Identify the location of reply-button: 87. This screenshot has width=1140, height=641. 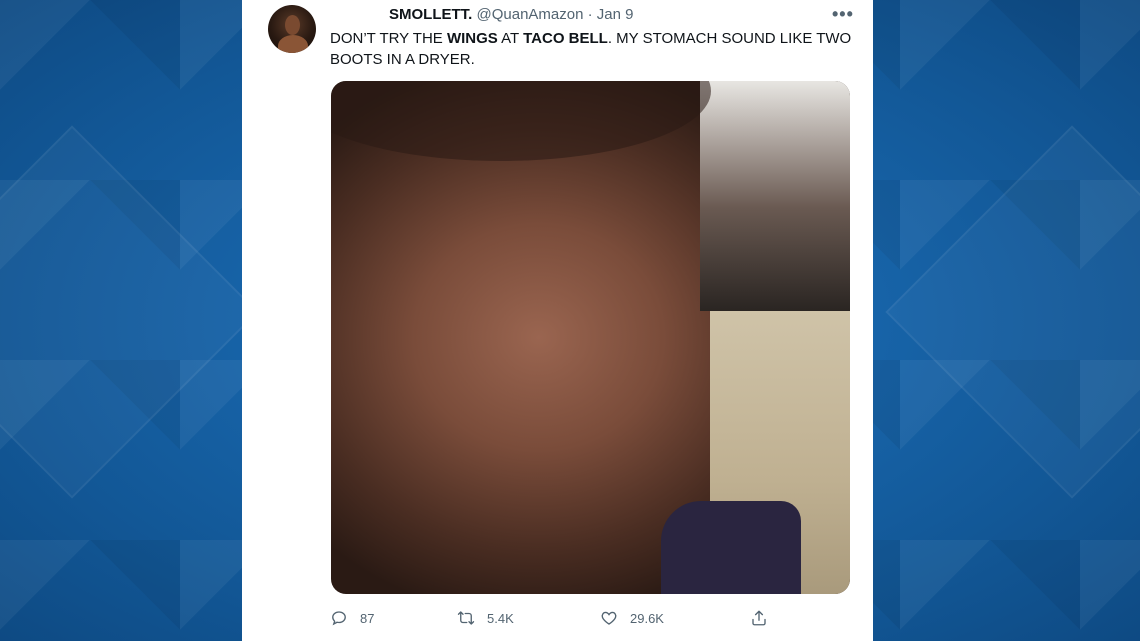
(352, 618).